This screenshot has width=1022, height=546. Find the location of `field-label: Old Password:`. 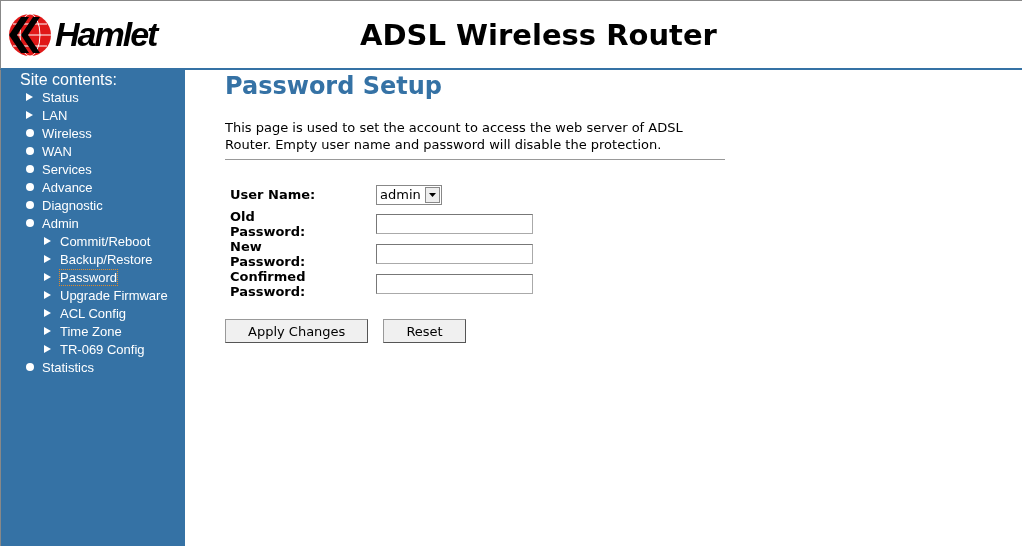

field-label: Old Password: is located at coordinates (268, 224).